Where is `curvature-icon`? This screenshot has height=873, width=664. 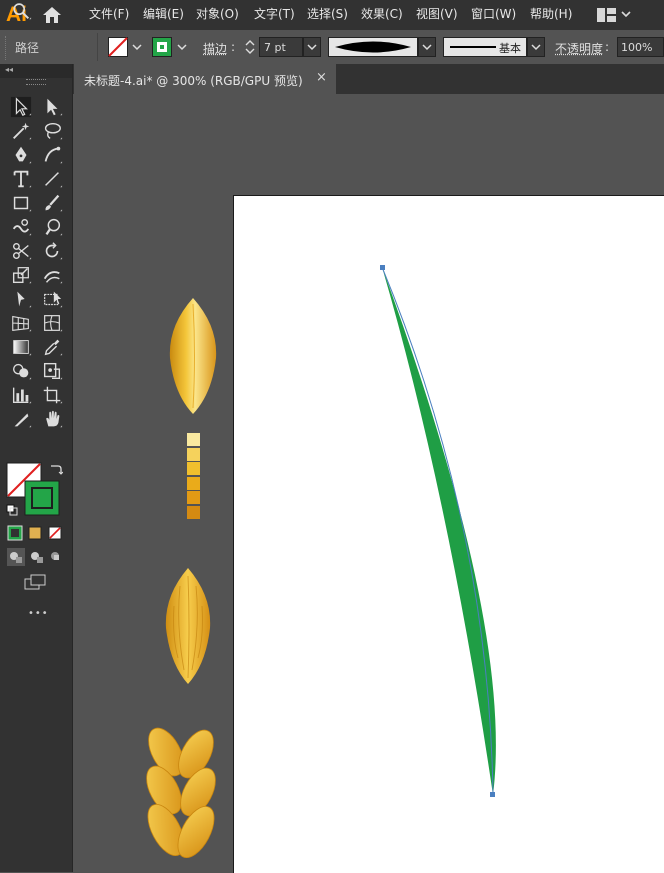
curvature-icon is located at coordinates (52, 155).